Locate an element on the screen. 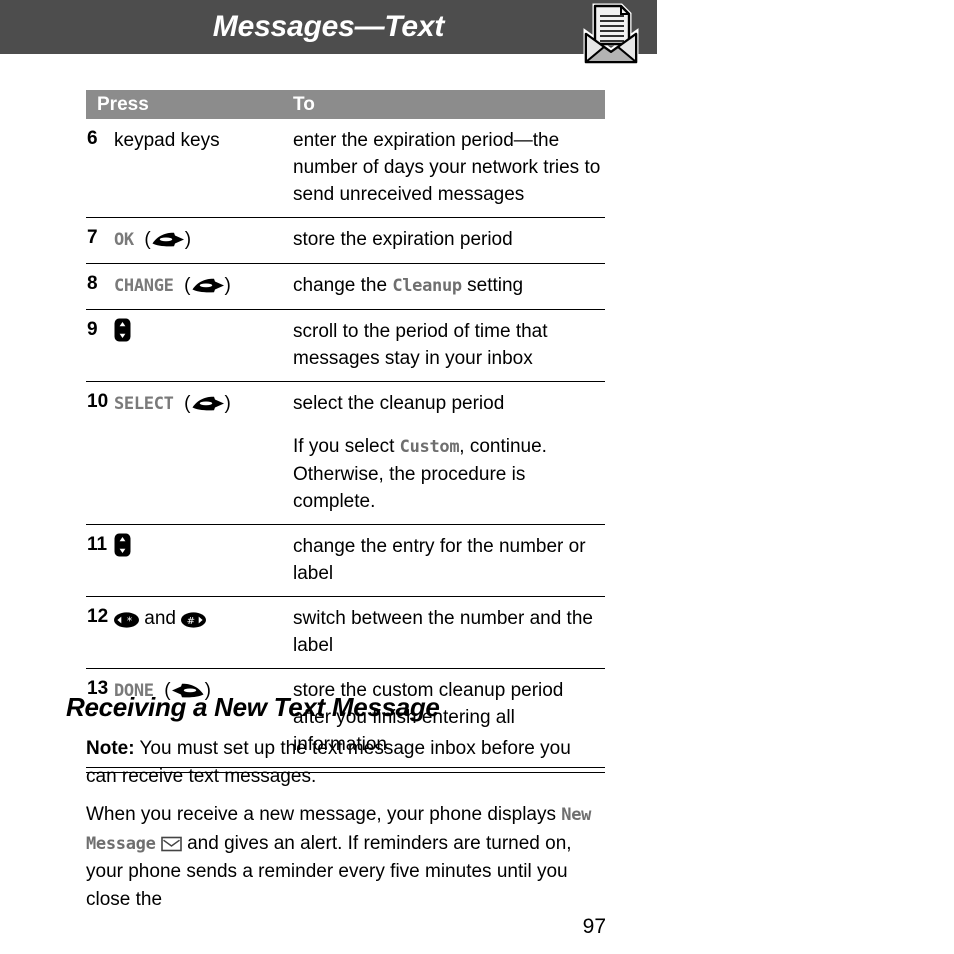 The height and width of the screenshot is (954, 954). step-number: 10 is located at coordinates (98, 401).